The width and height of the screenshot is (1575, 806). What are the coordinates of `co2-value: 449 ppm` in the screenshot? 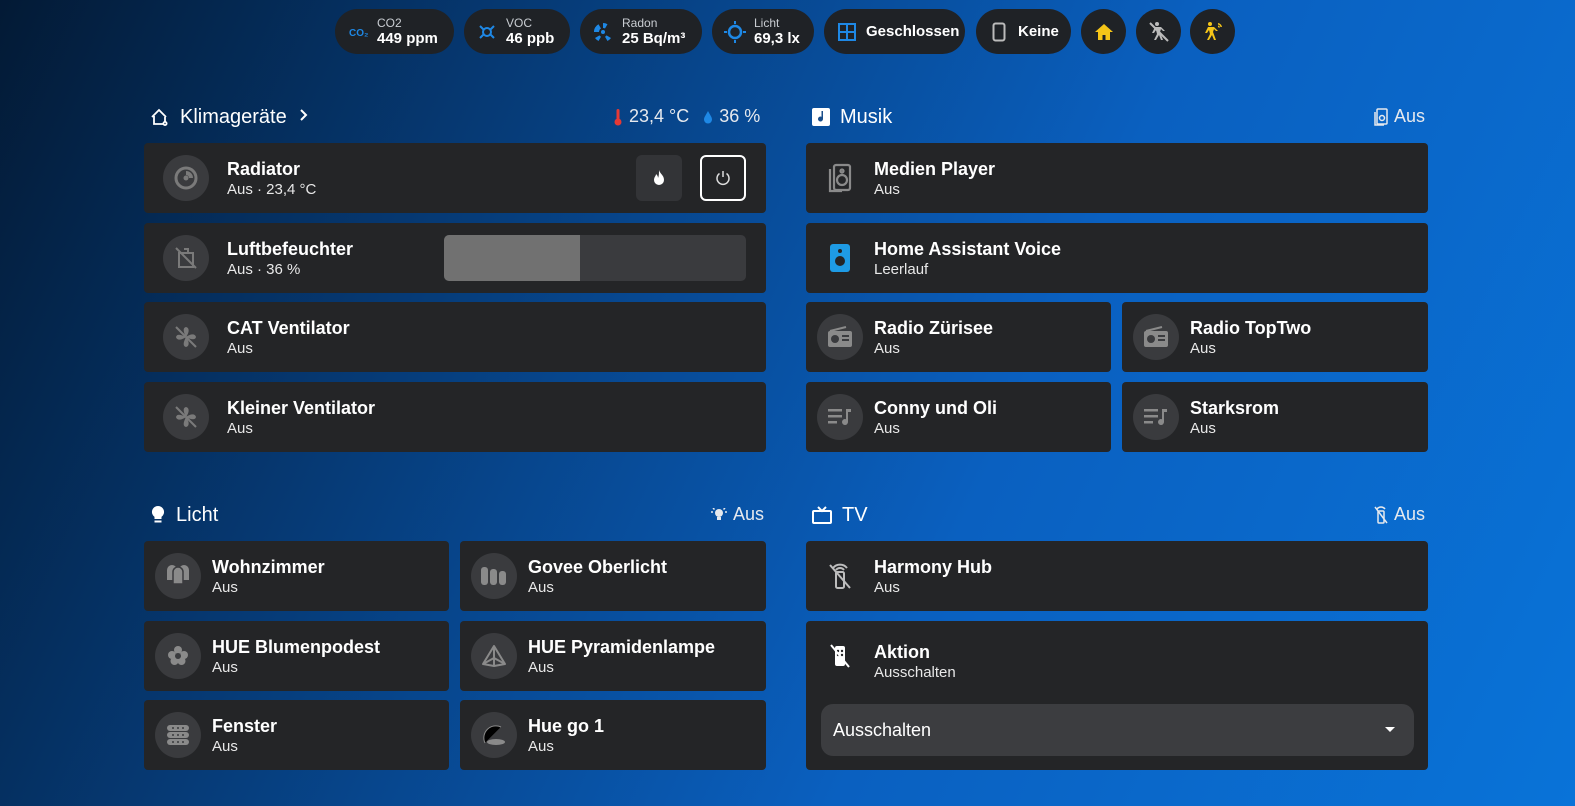 It's located at (407, 38).